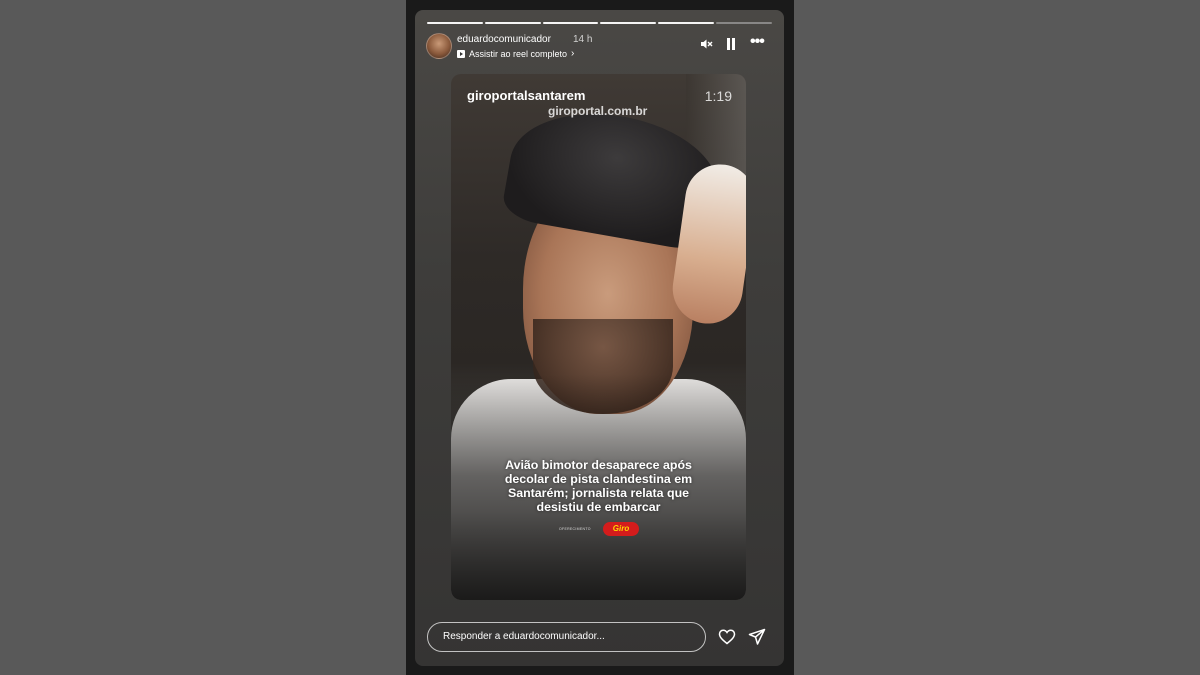  What do you see at coordinates (504, 39) in the screenshot?
I see `username-link: eduardocomunicador` at bounding box center [504, 39].